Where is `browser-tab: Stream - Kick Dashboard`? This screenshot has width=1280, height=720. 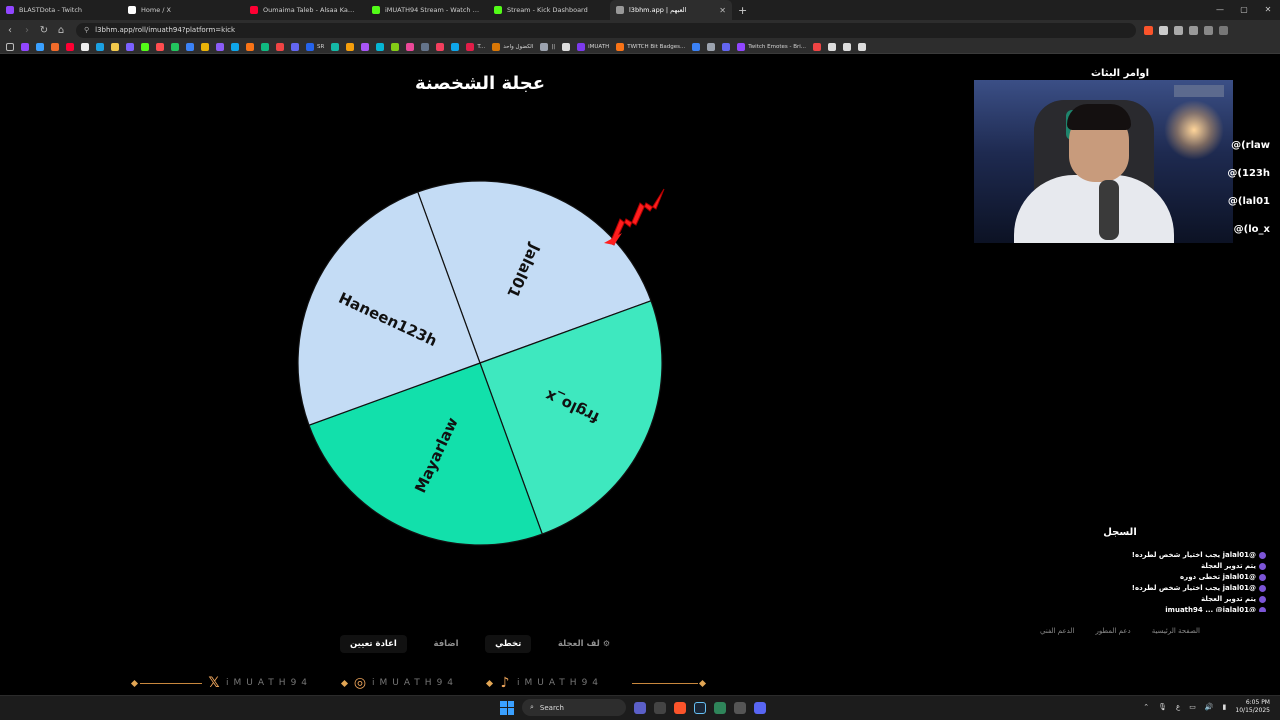
browser-tab: Stream - Kick Dashboard is located at coordinates (549, 10).